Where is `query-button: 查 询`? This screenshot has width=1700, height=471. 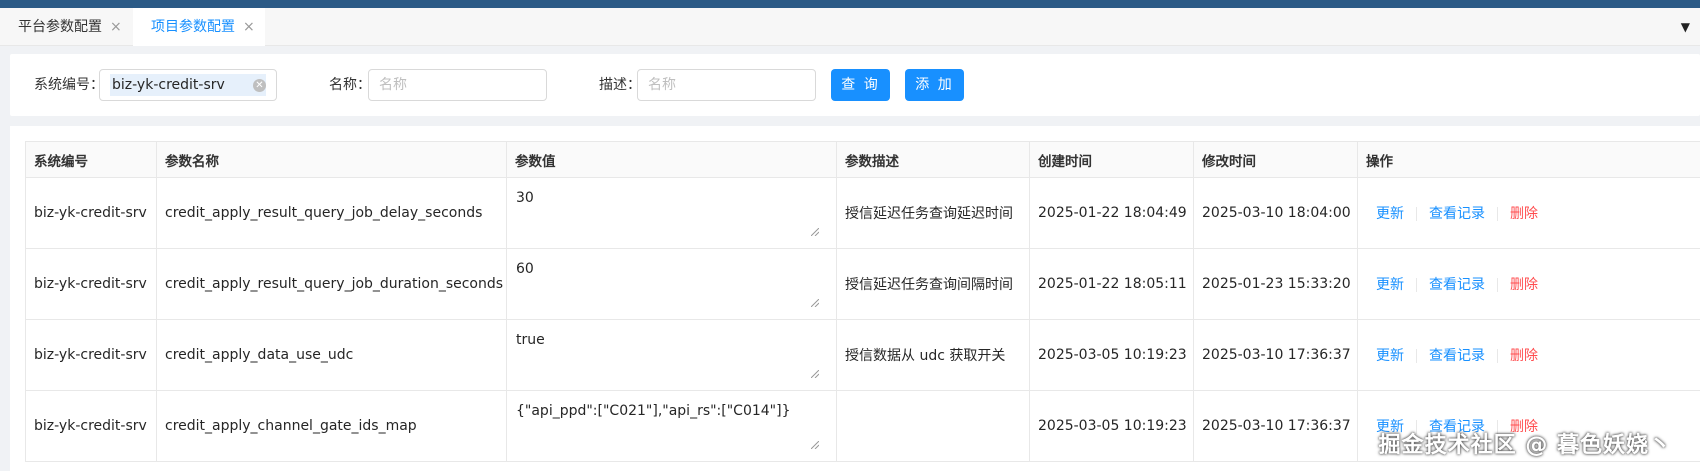 query-button: 查 询 is located at coordinates (860, 85).